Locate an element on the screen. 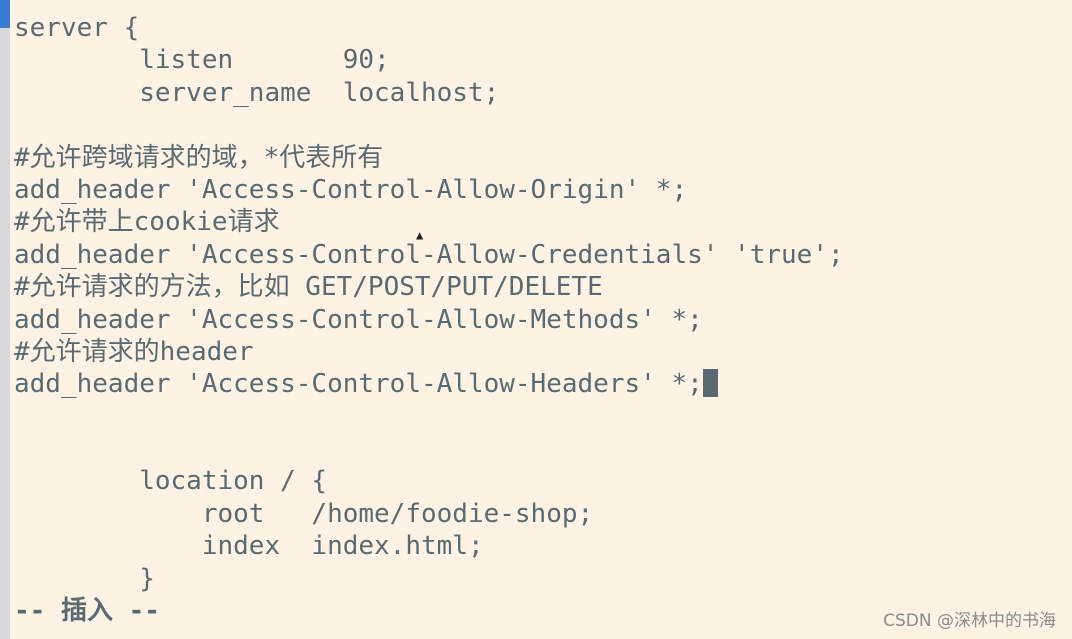  code-line: location / { is located at coordinates (171, 481).